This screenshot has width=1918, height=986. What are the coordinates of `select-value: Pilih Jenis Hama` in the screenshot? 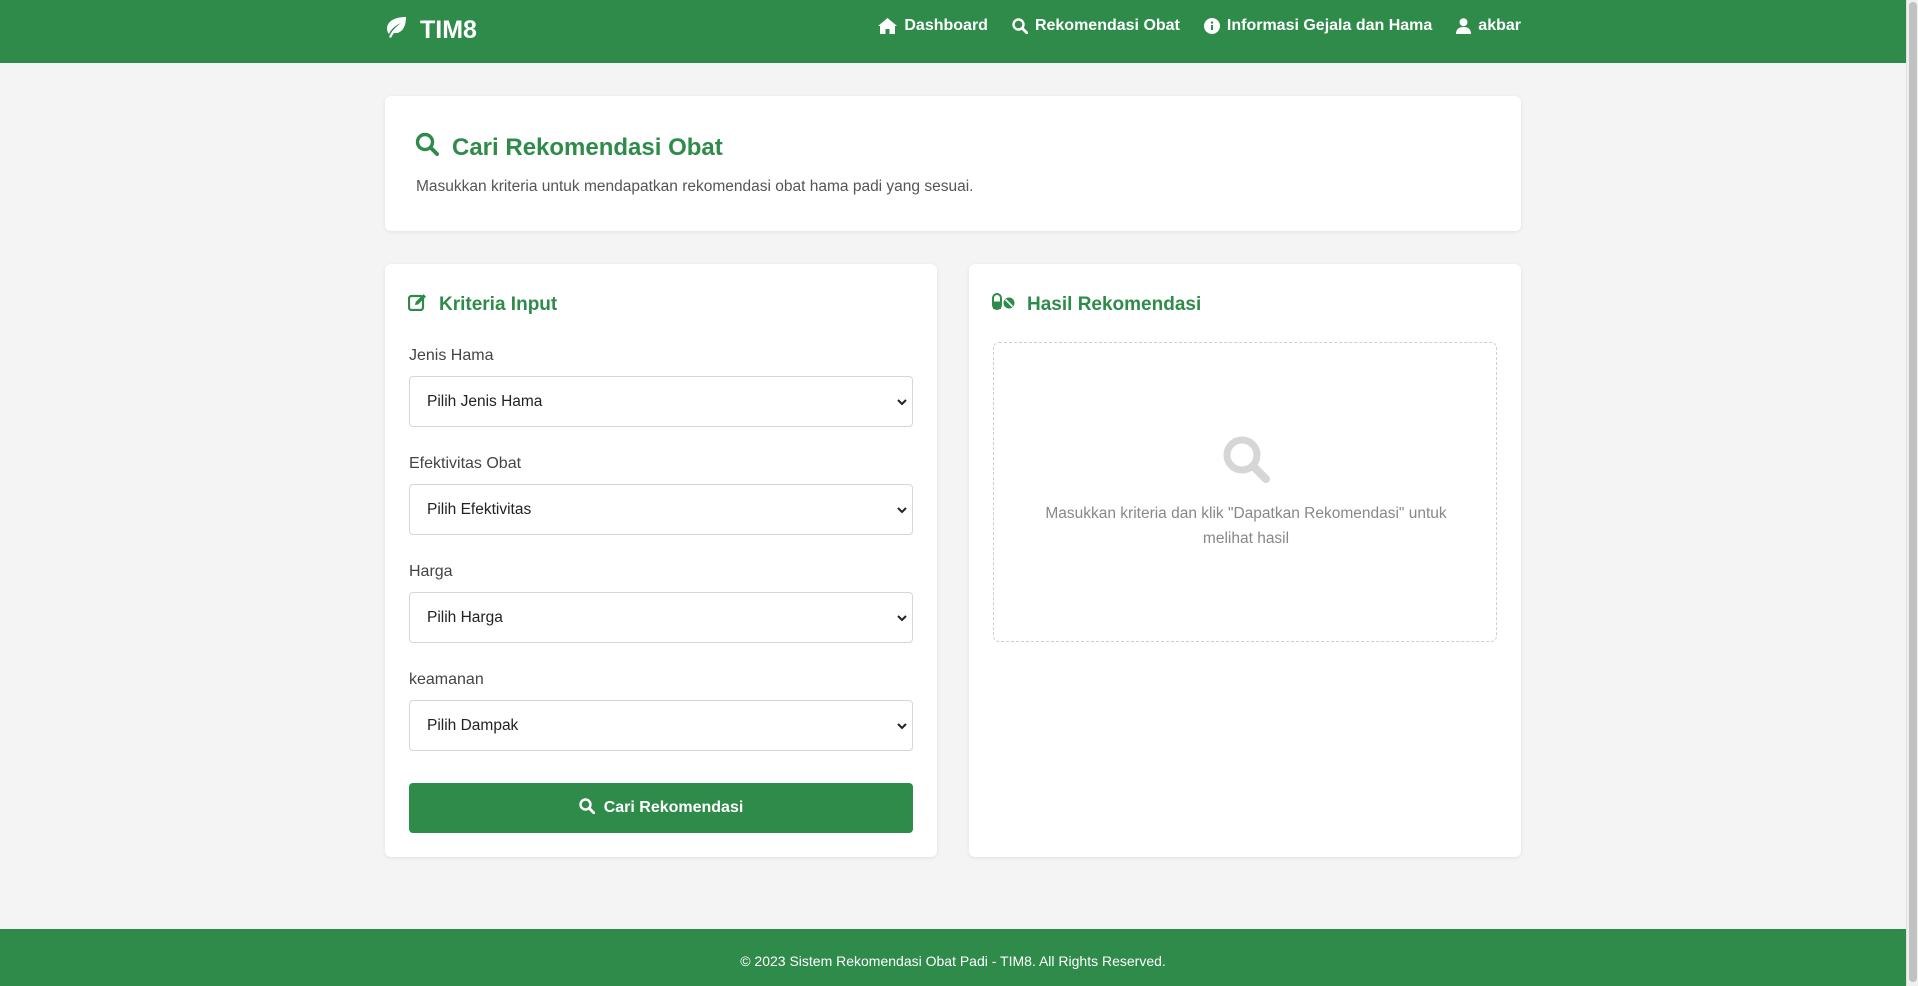 It's located at (485, 401).